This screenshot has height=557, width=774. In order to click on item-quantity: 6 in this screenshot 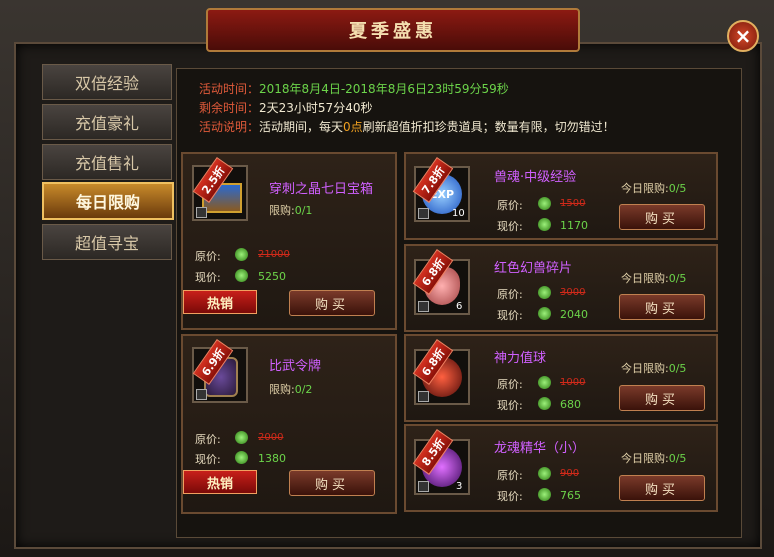, I will do `click(459, 306)`.